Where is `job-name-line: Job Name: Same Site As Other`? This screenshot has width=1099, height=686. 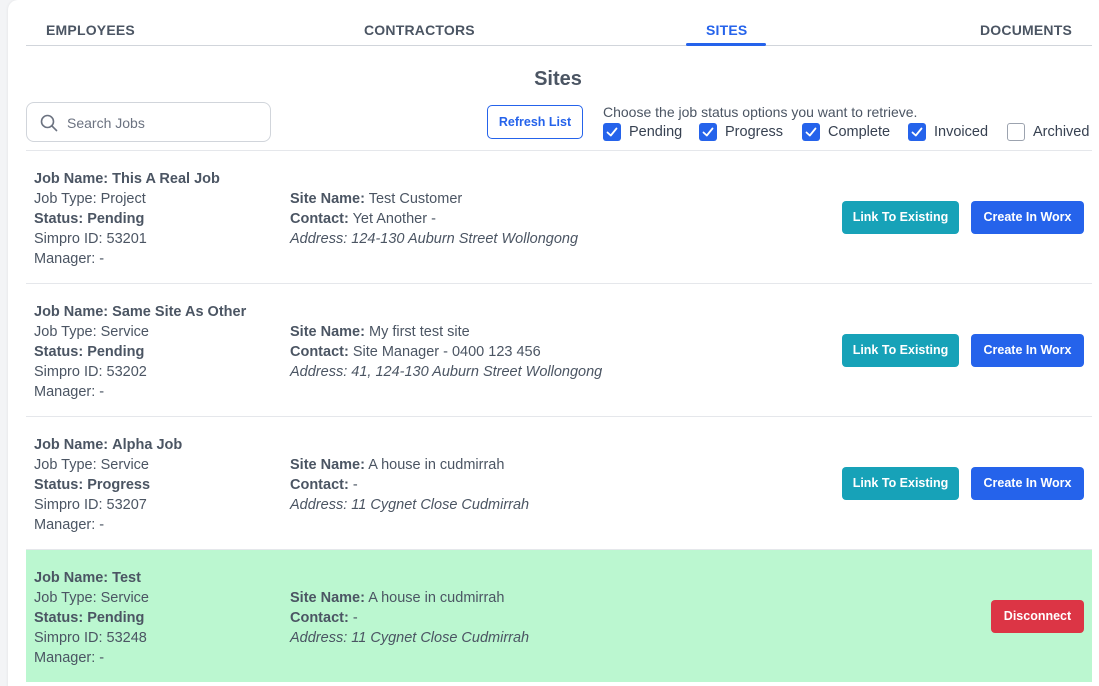 job-name-line: Job Name: Same Site As Other is located at coordinates (140, 312).